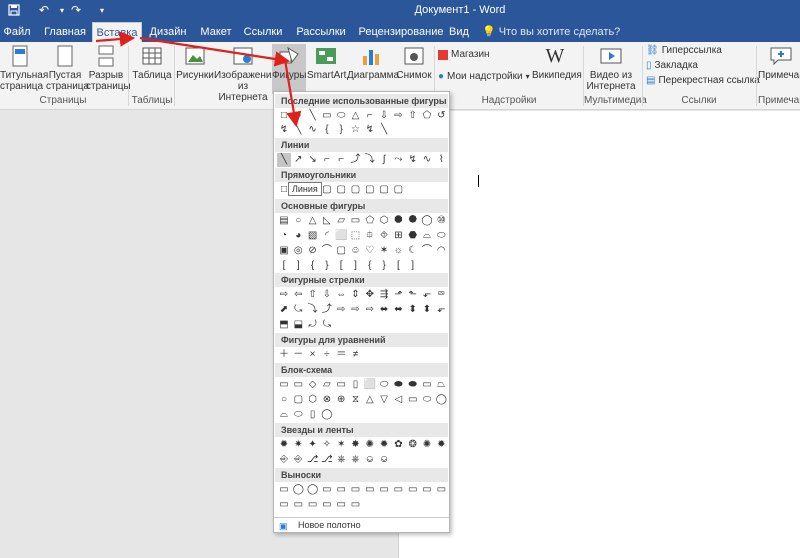  I want to click on shape-option-icon: ⇧, so click(313, 295).